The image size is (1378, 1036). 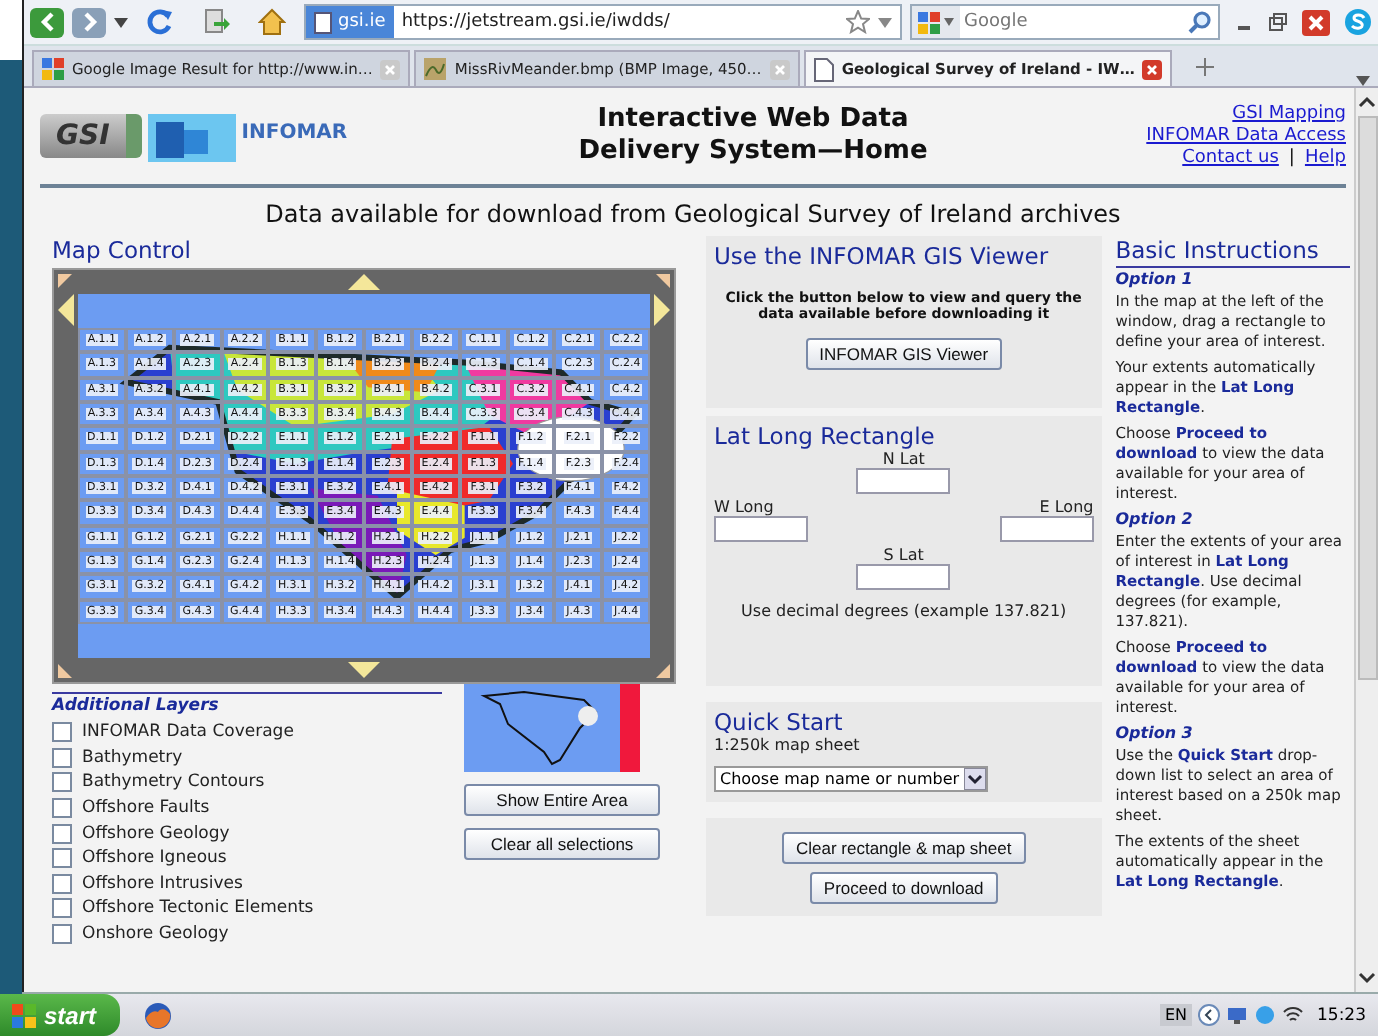 I want to click on layer-label: Offshore Intrusives, so click(x=162, y=883).